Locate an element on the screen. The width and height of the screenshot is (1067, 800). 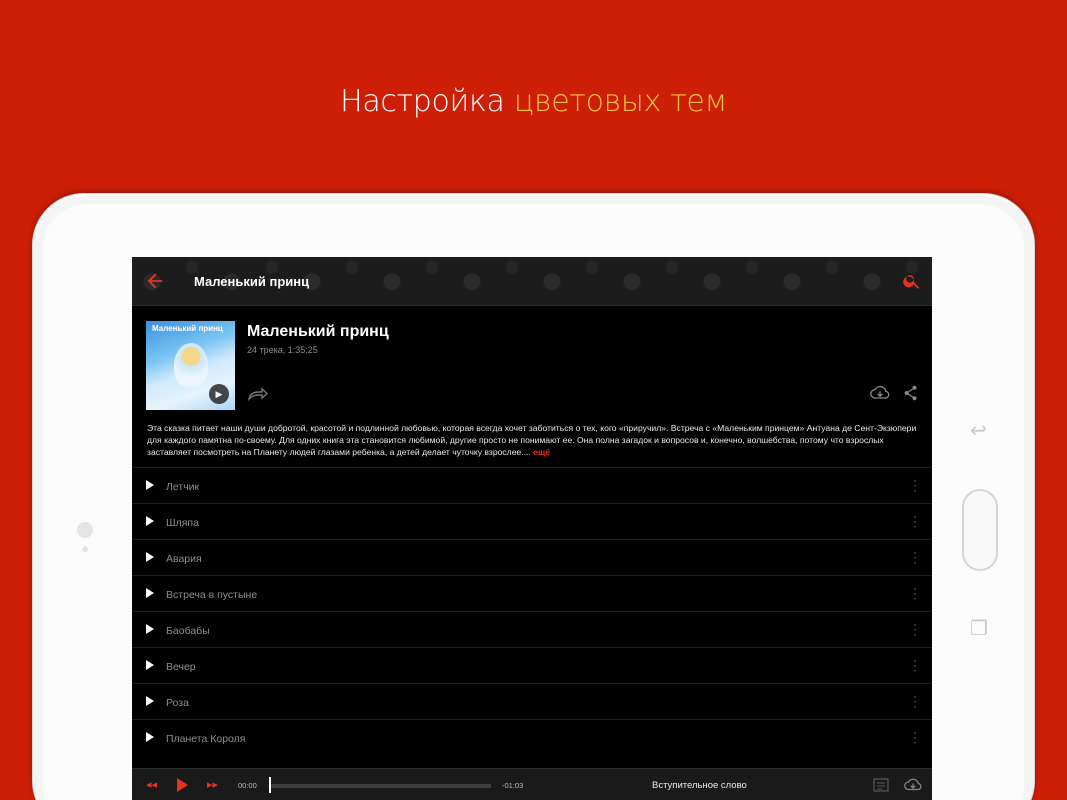
now-playing-title: Вступительное слово is located at coordinates (699, 785).